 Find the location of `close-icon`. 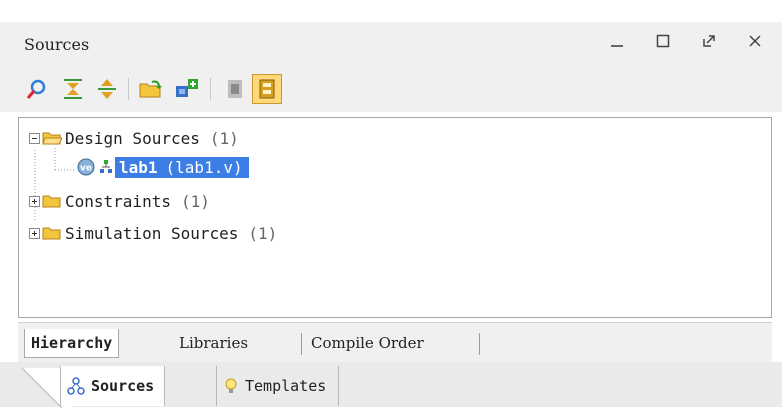

close-icon is located at coordinates (755, 41).